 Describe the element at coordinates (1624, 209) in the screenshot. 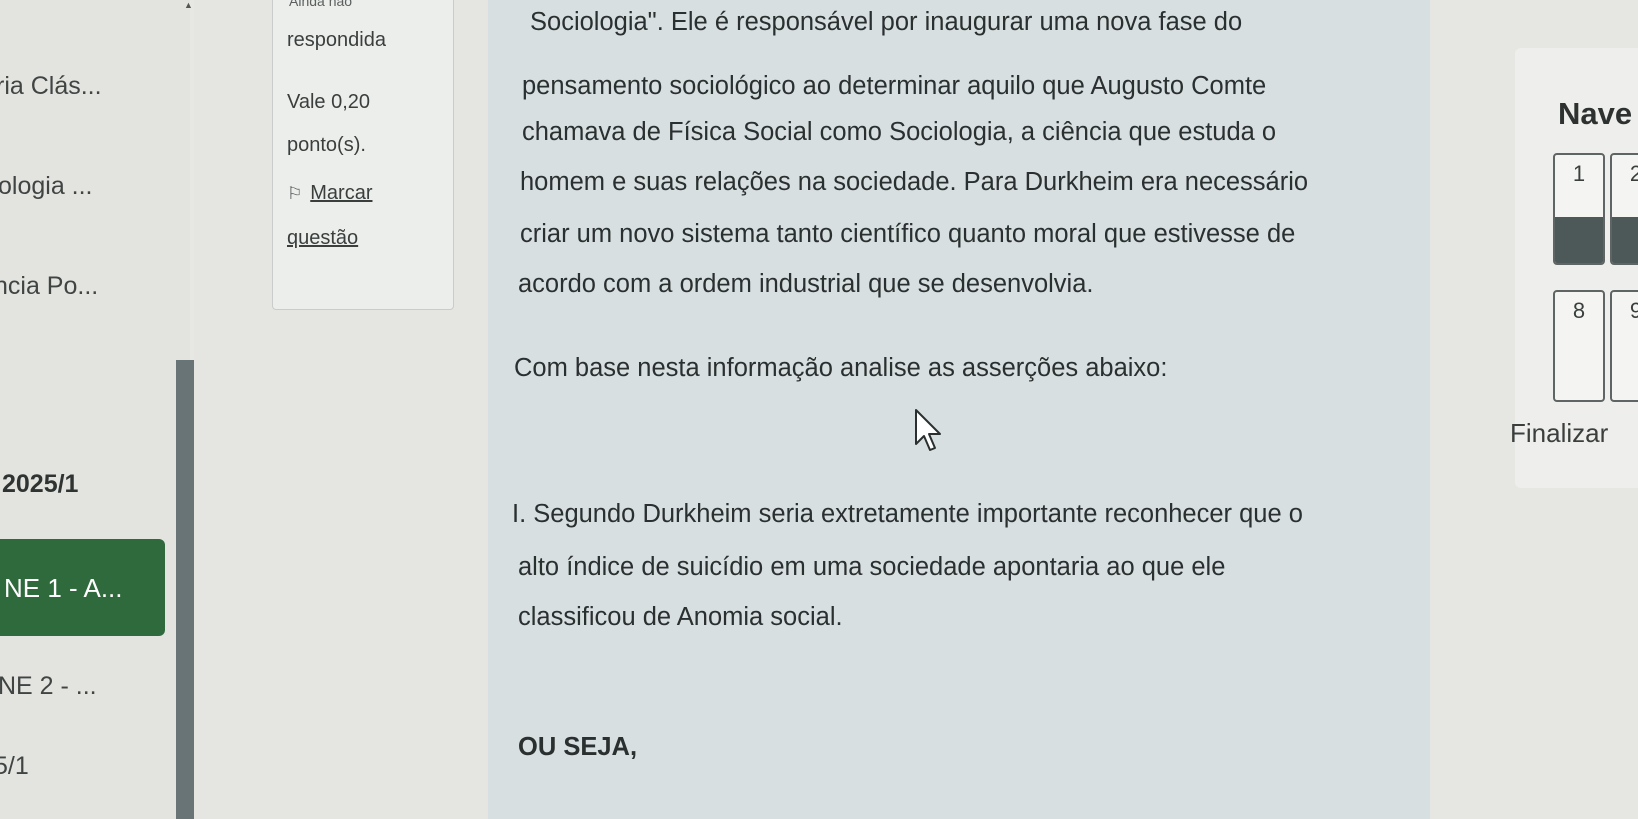

I see `nav-question-2: 2` at that location.